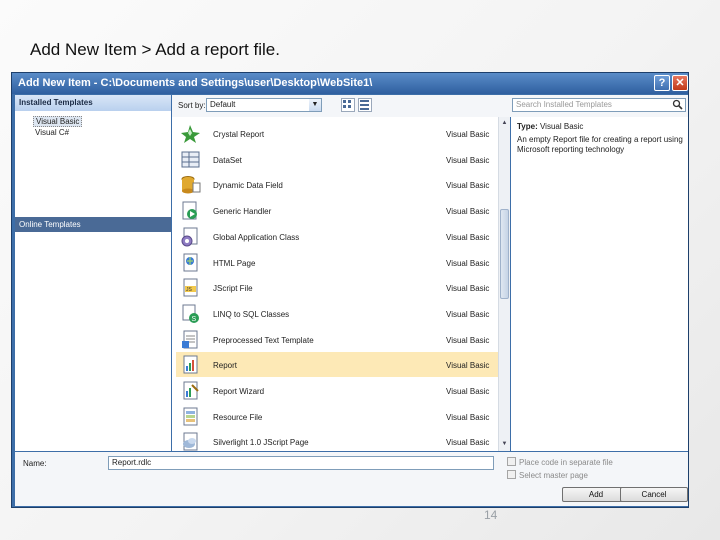  I want to click on dataset-icon, so click(190, 159).